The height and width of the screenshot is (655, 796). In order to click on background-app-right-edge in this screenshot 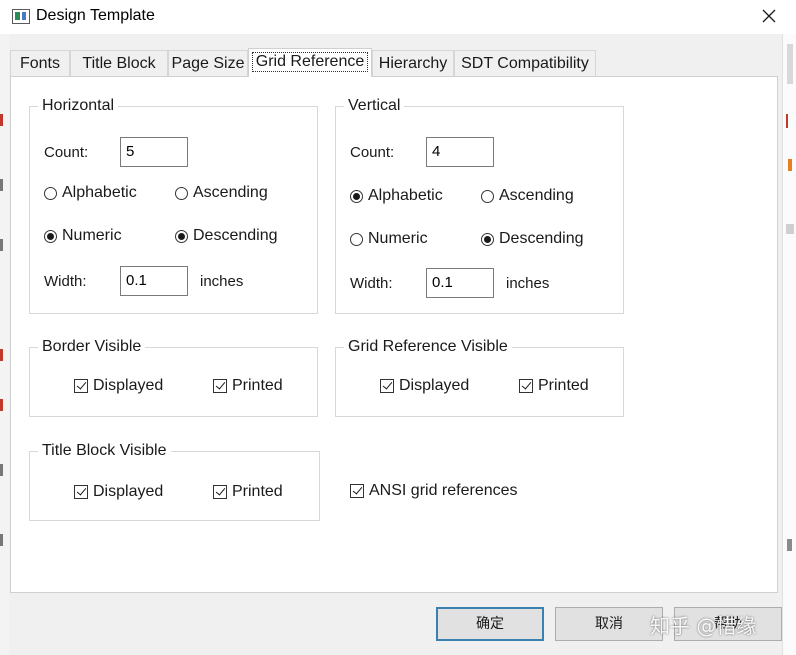, I will do `click(789, 344)`.